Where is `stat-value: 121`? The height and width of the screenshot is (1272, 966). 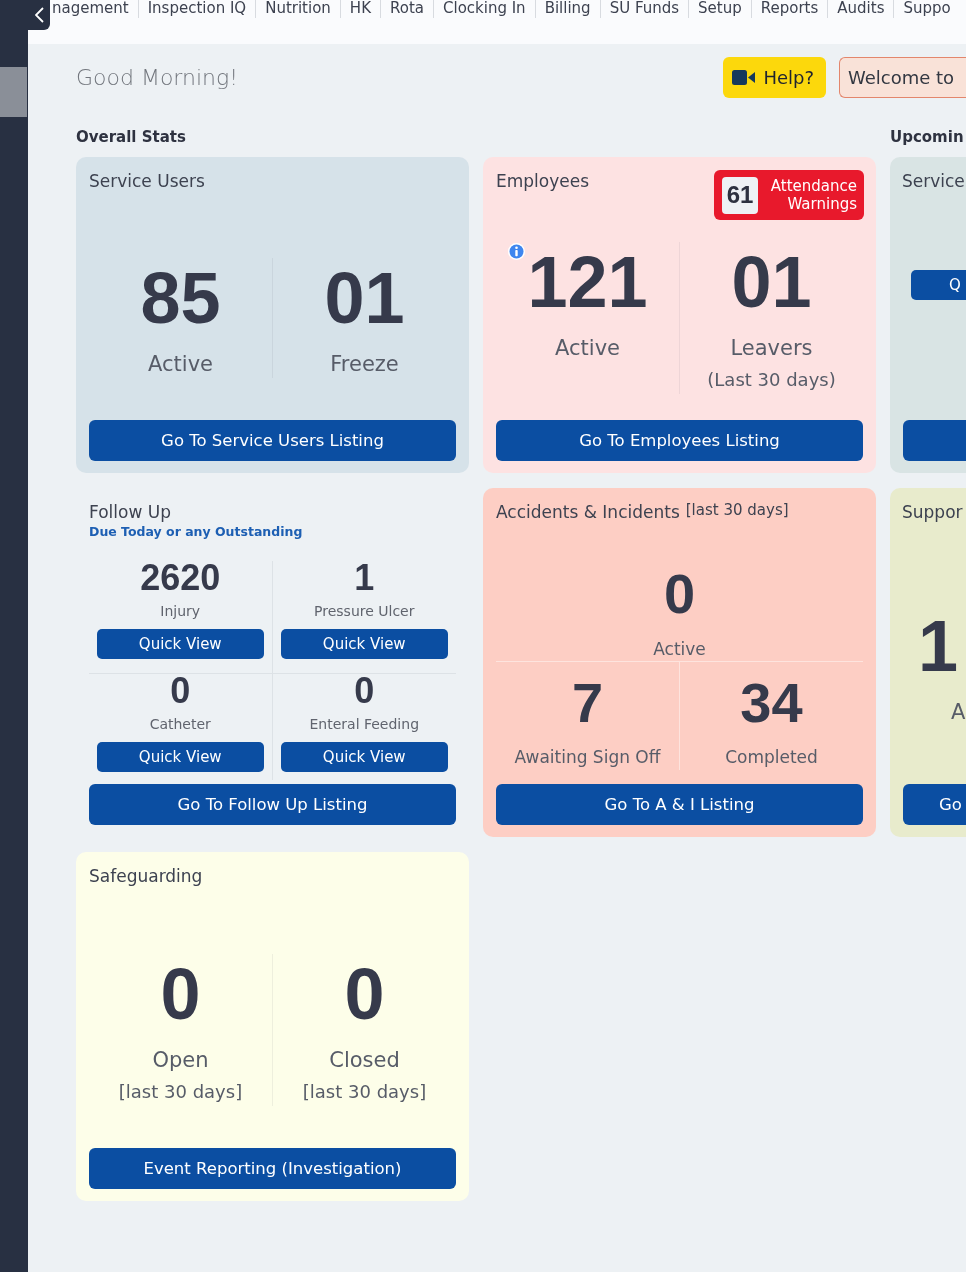 stat-value: 121 is located at coordinates (587, 282).